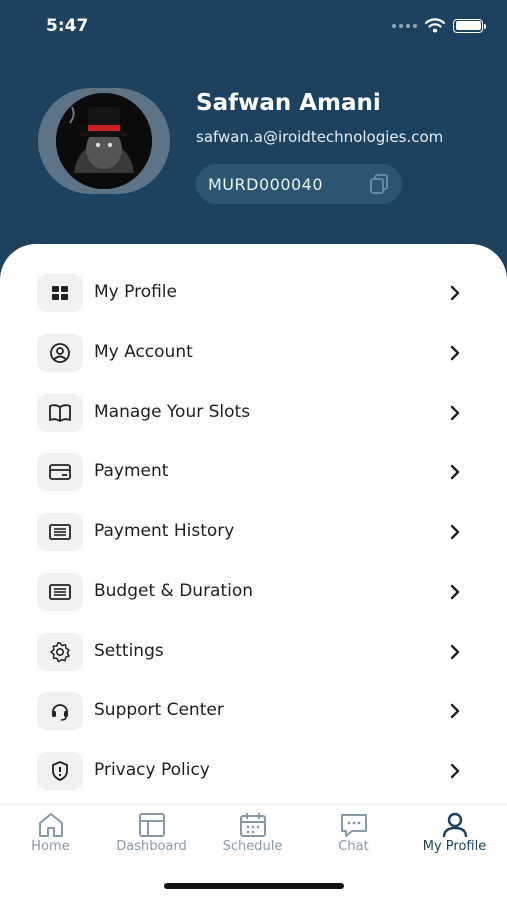  Describe the element at coordinates (253, 716) in the screenshot. I see `menu-item-support-center: Support Center` at that location.